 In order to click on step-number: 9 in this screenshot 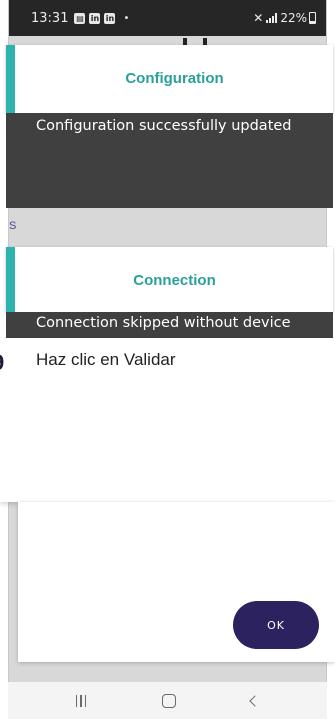, I will do `click(2, 363)`.